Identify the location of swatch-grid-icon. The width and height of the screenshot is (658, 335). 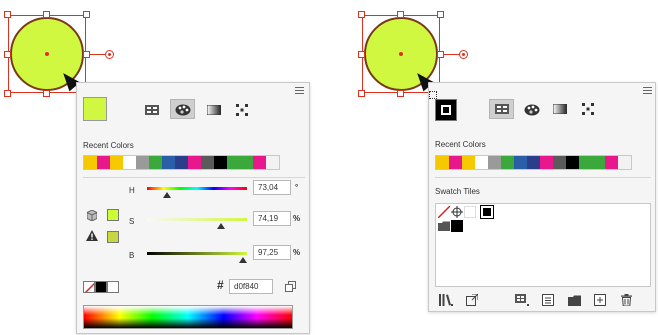
(151, 110).